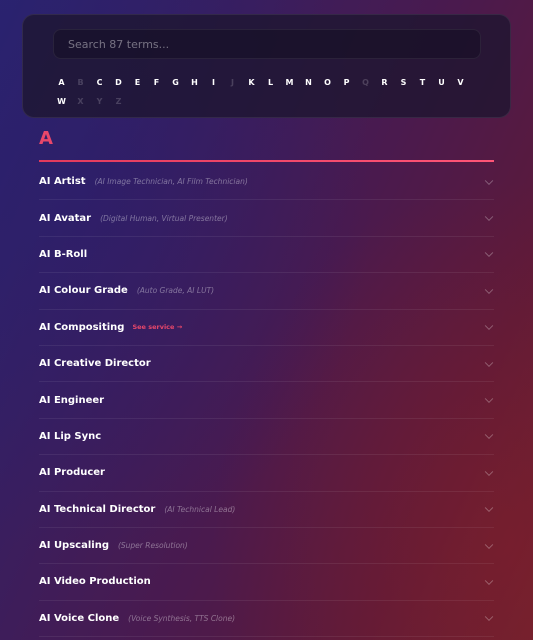 The height and width of the screenshot is (640, 533). What do you see at coordinates (182, 618) in the screenshot?
I see `term-aliases: (Voice Synthesis, TTS Clone)` at bounding box center [182, 618].